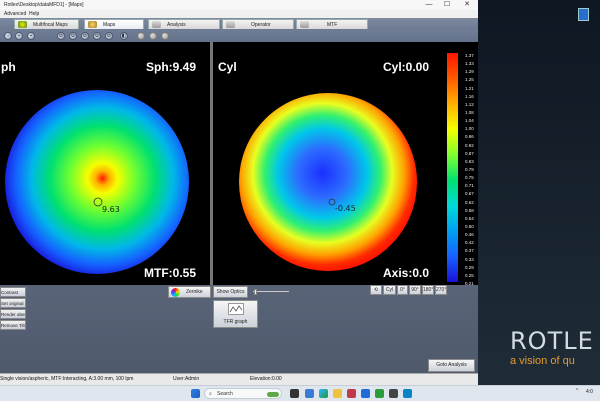 The height and width of the screenshot is (401, 600). I want to click on taskbar-app-4-icon, so click(379, 393).